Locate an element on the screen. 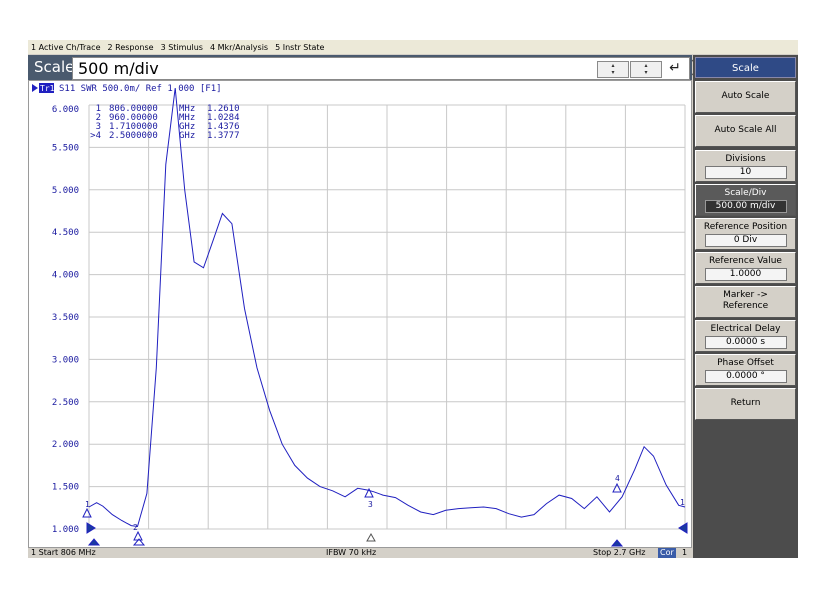  electrical-delay-value: 0.0000 s is located at coordinates (745, 342).